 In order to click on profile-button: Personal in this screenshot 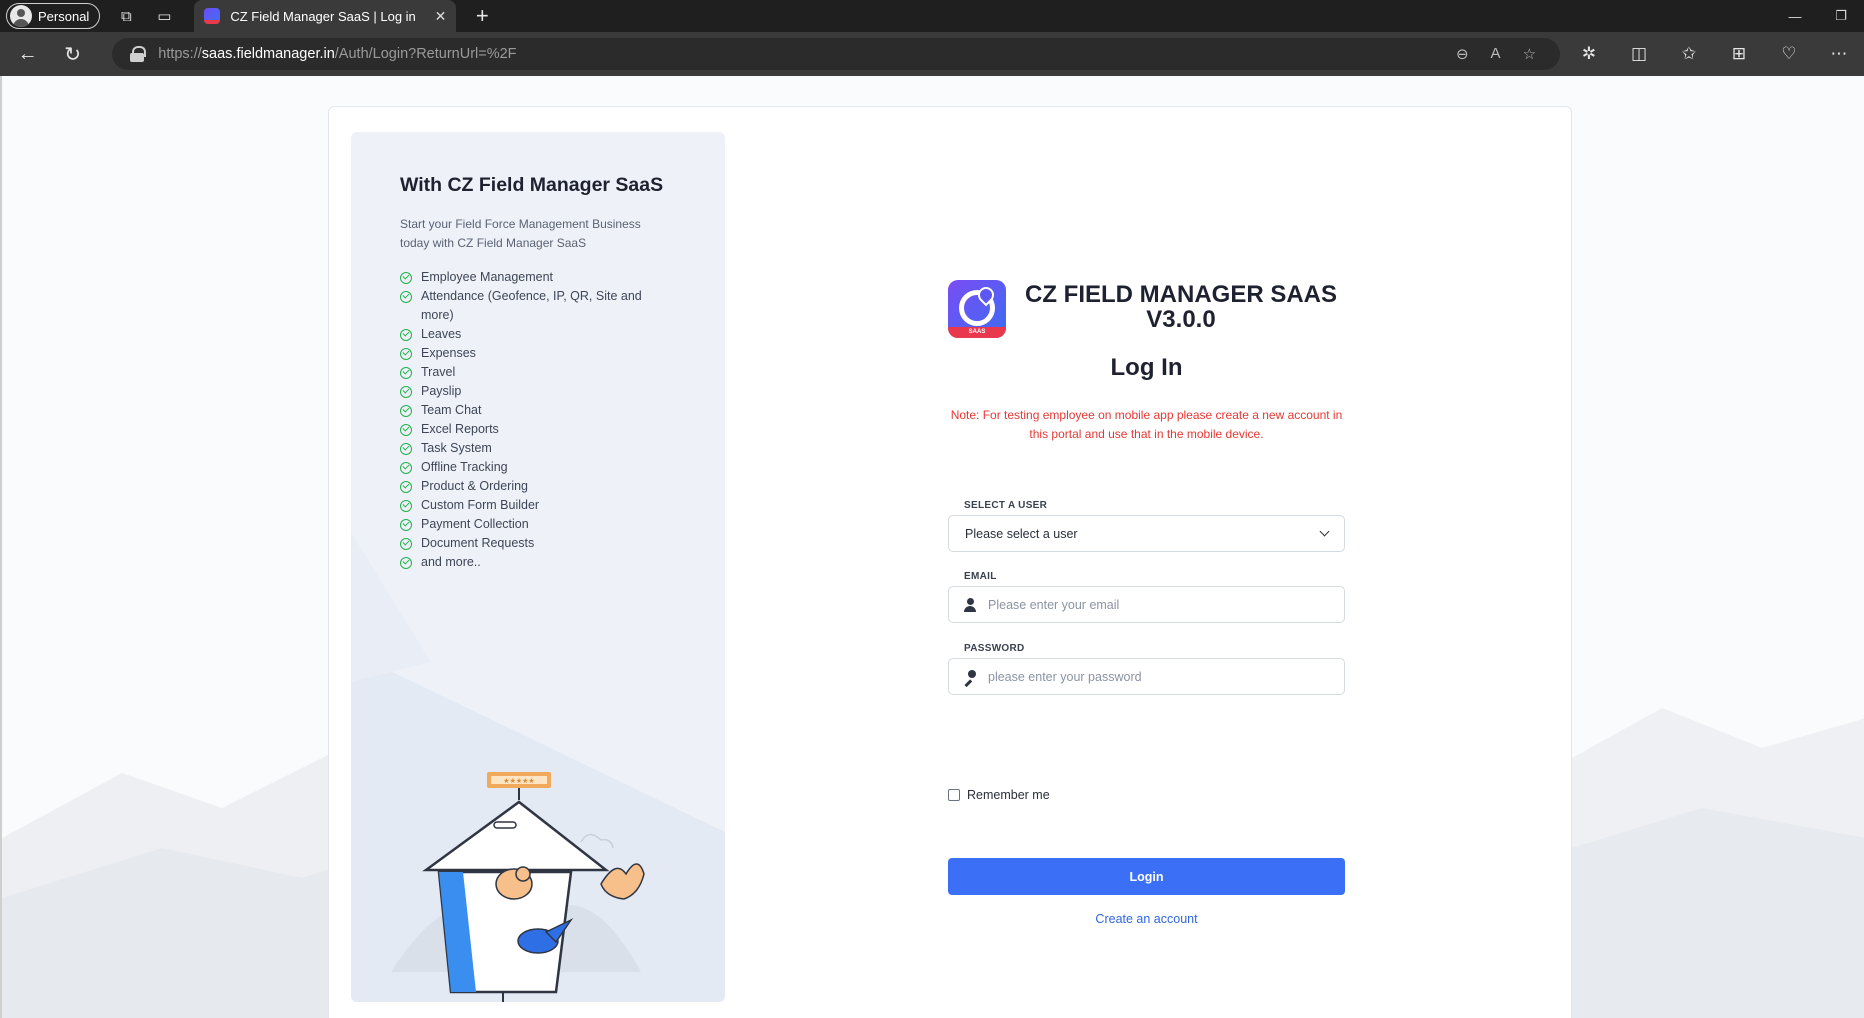, I will do `click(53, 16)`.